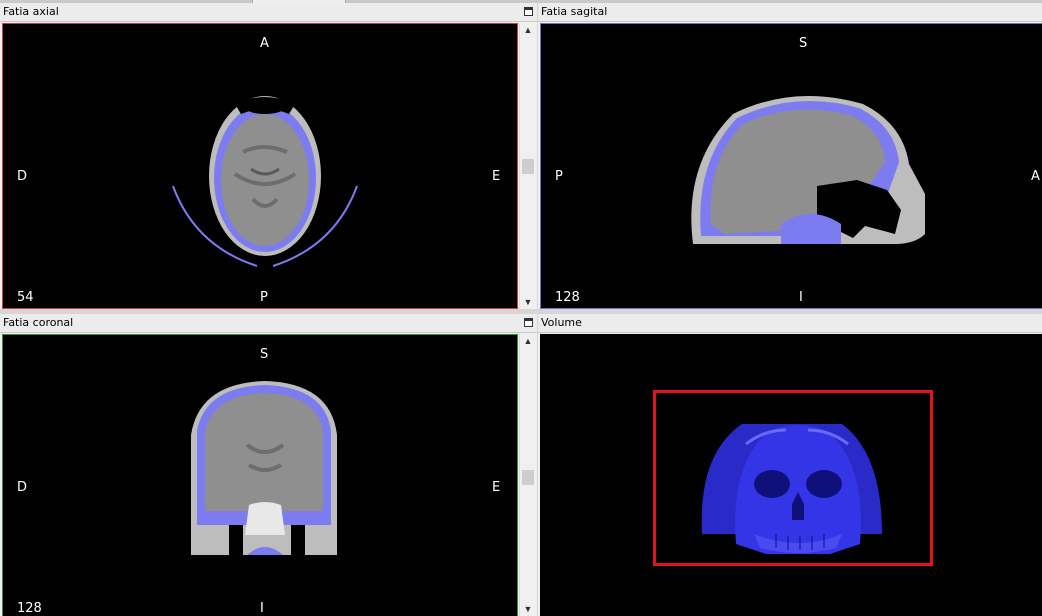  I want to click on orient-bottom: P, so click(264, 297).